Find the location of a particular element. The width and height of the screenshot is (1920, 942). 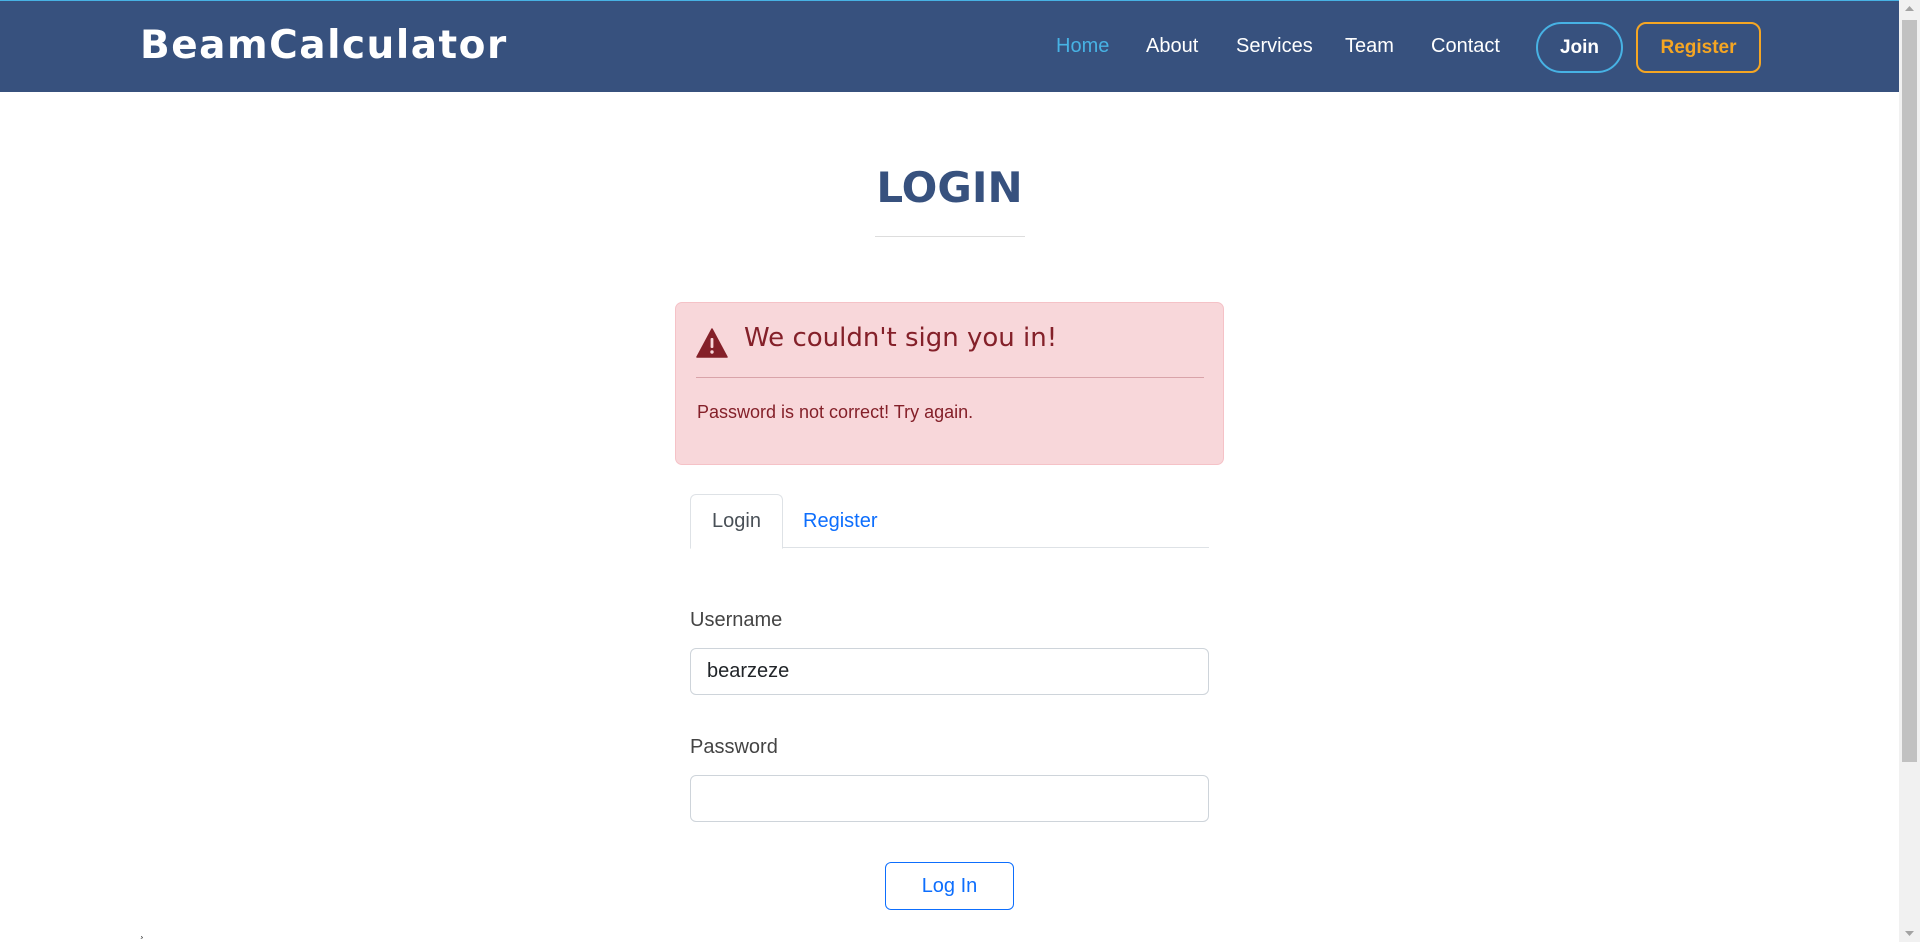

nav-about: About is located at coordinates (1172, 46).